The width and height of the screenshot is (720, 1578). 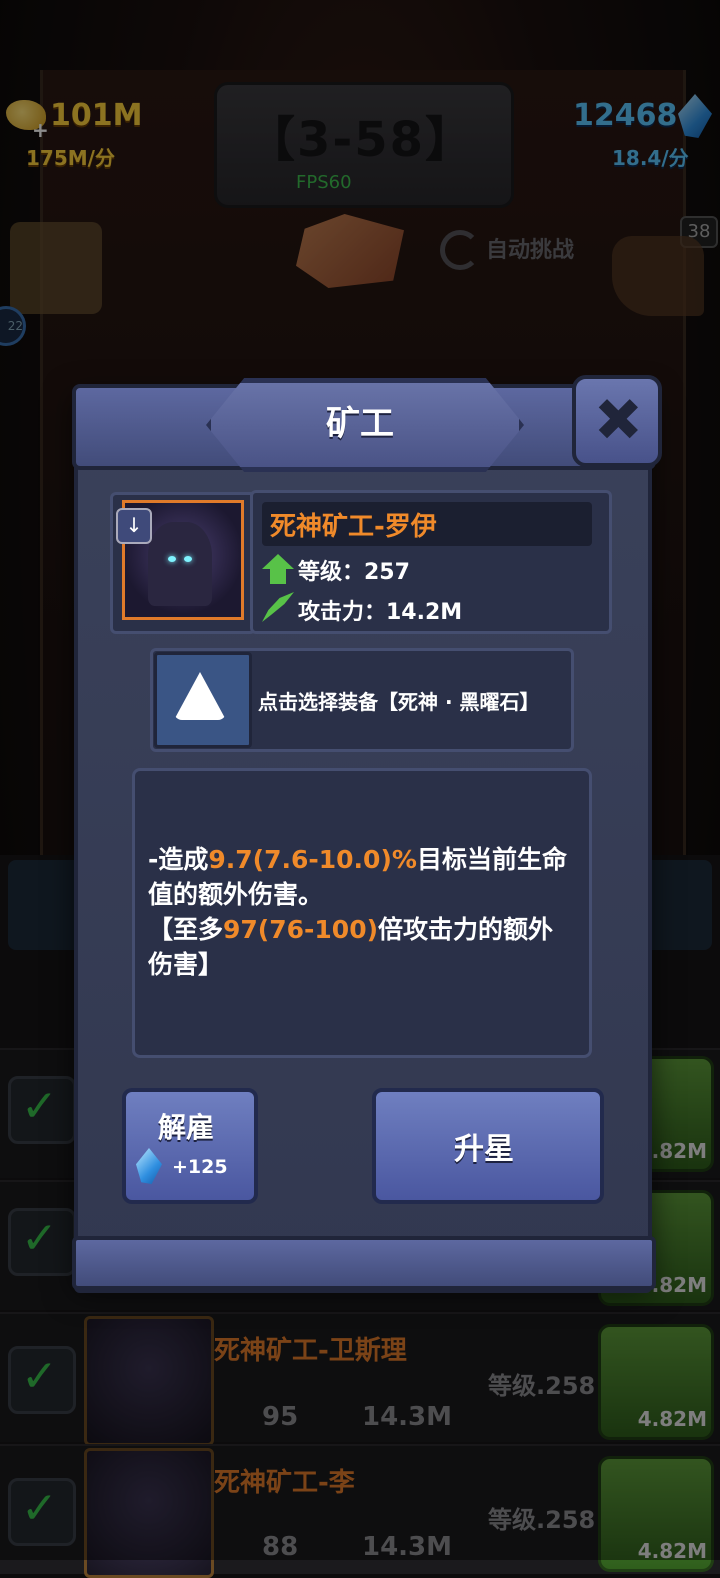 What do you see at coordinates (484, 1149) in the screenshot?
I see `star-up-label: 升星` at bounding box center [484, 1149].